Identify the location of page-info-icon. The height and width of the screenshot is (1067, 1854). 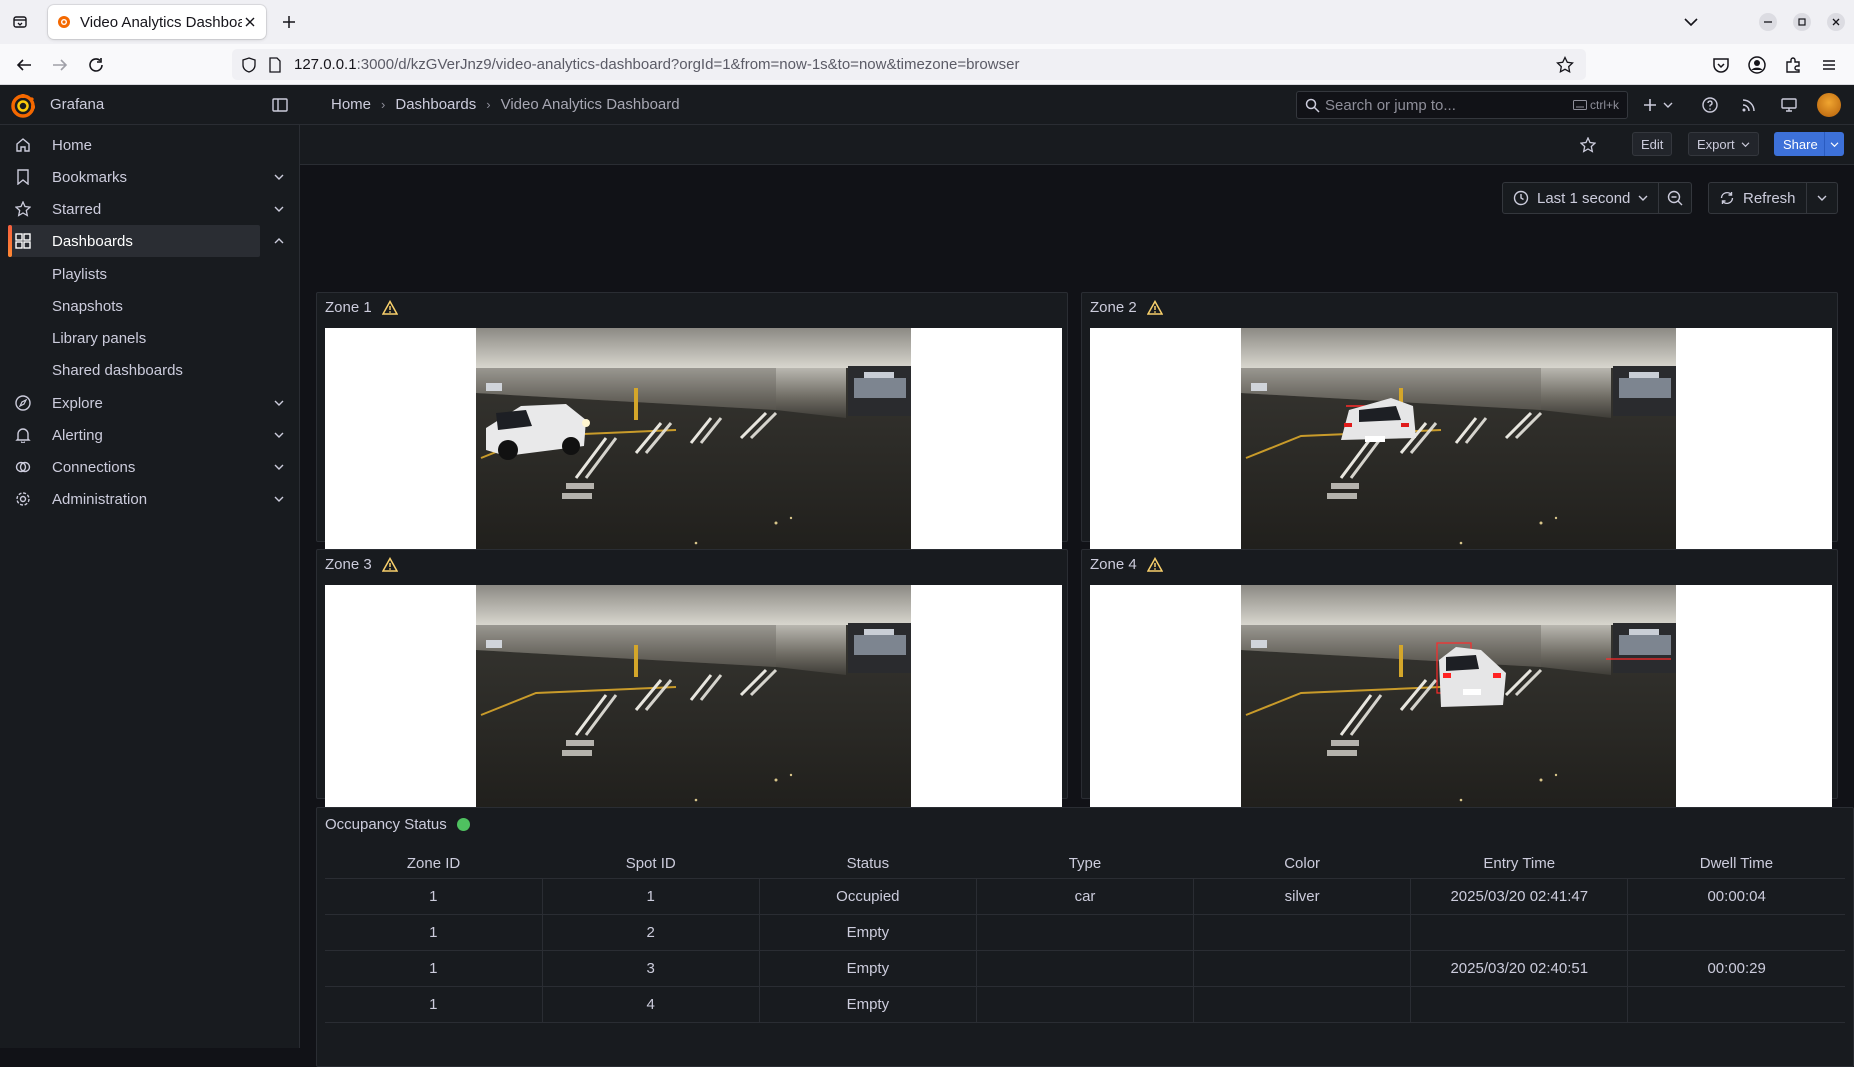
(275, 65).